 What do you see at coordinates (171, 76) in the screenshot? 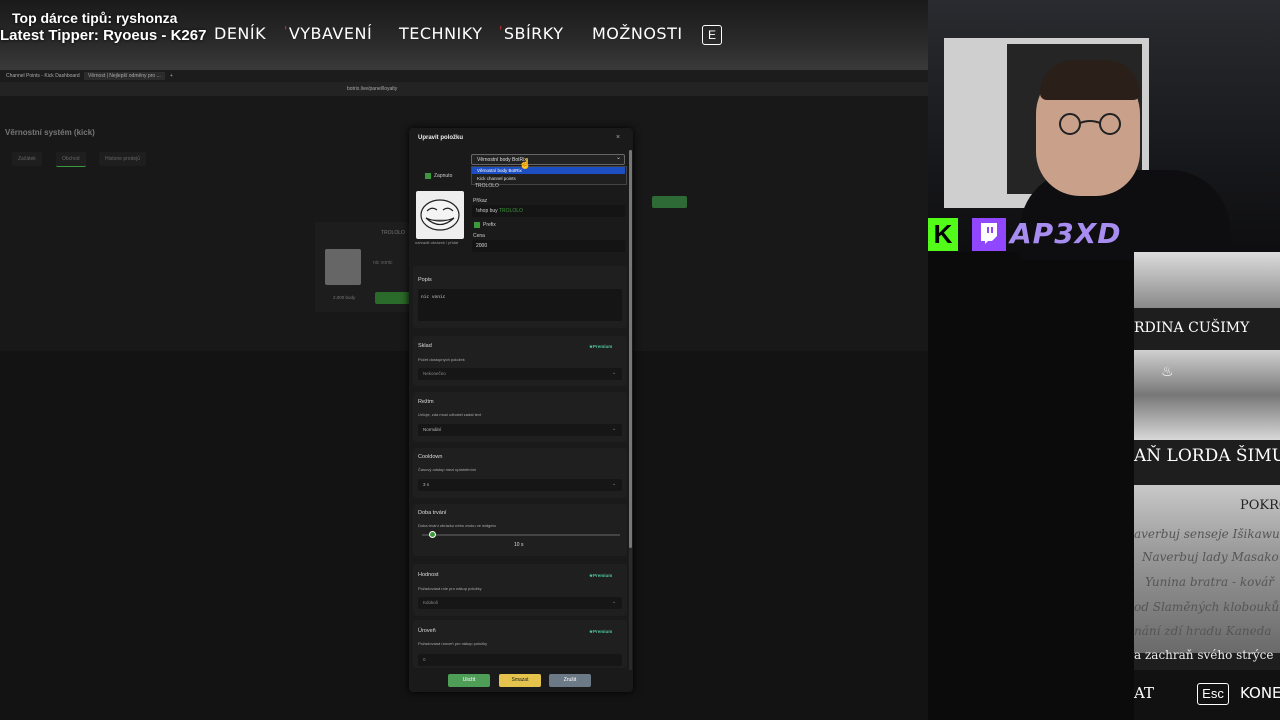
I see `new-tab-icon: +` at bounding box center [171, 76].